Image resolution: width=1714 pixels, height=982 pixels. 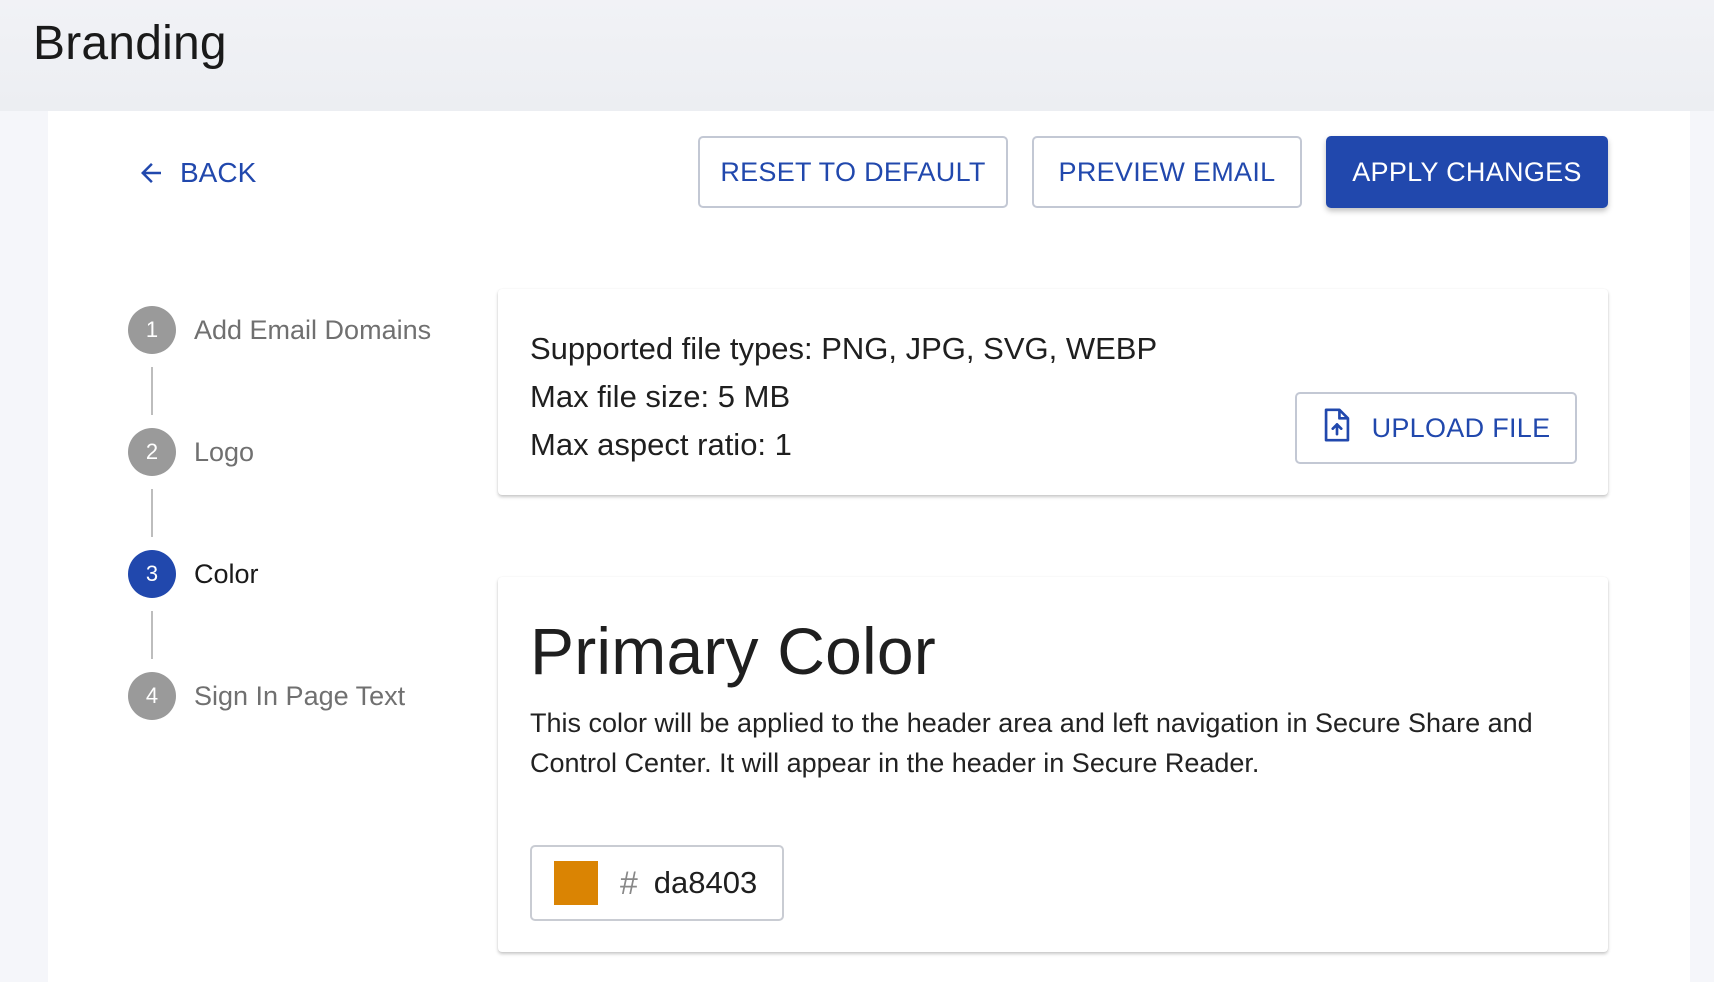 I want to click on apply-changes-button: APPLY CHANGES, so click(x=1467, y=172).